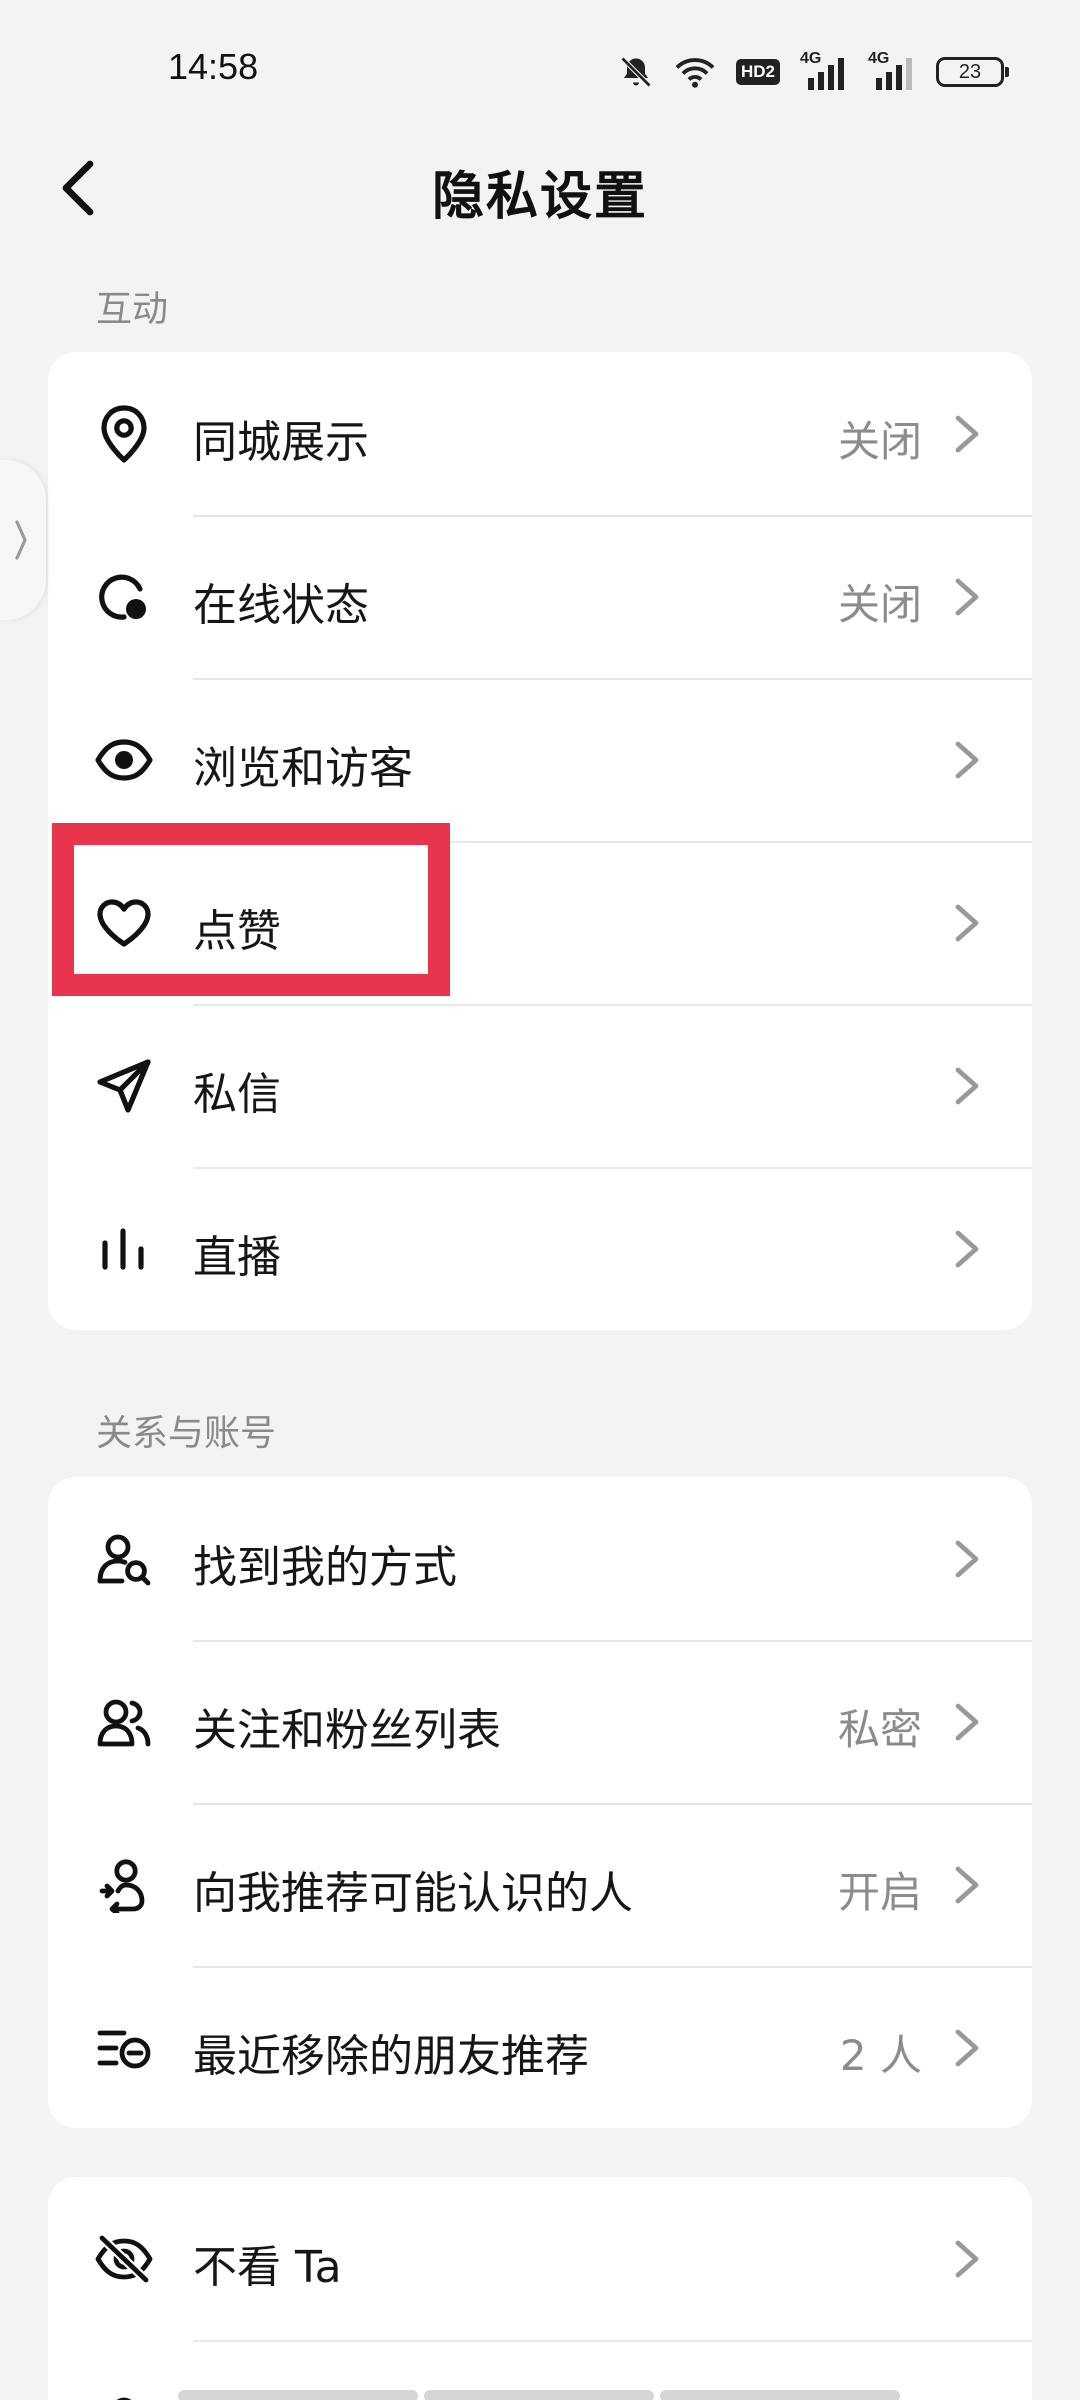  What do you see at coordinates (281, 442) in the screenshot?
I see `row-label: 同城展示` at bounding box center [281, 442].